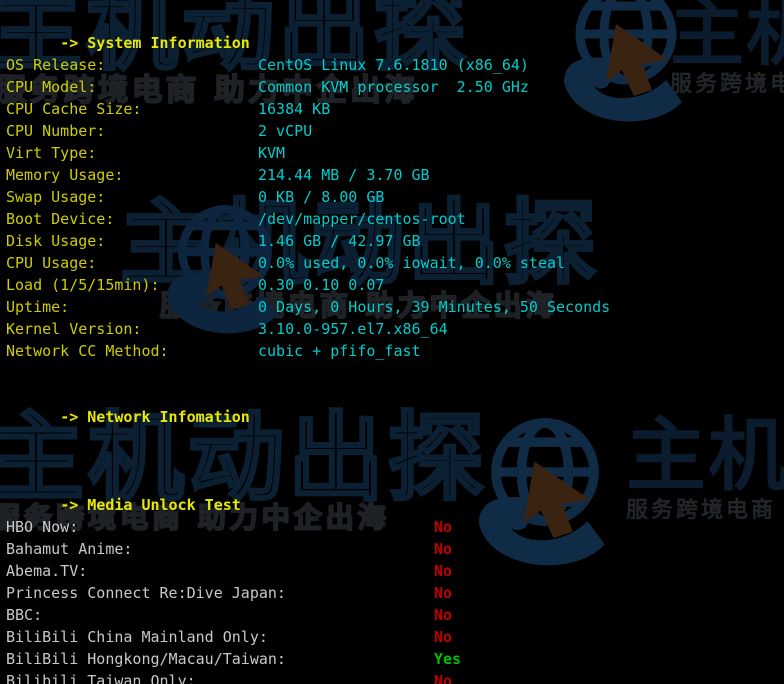  I want to click on info-row: Disk Usage: 1.46 GB / 42.97 GB, so click(395, 241).